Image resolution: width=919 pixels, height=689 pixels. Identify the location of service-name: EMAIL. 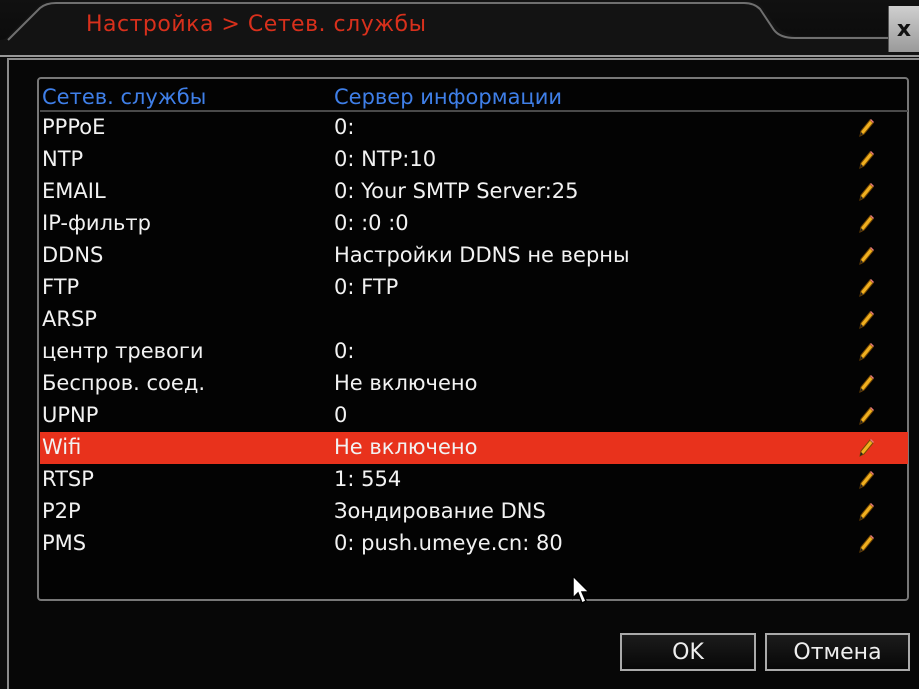
(74, 191).